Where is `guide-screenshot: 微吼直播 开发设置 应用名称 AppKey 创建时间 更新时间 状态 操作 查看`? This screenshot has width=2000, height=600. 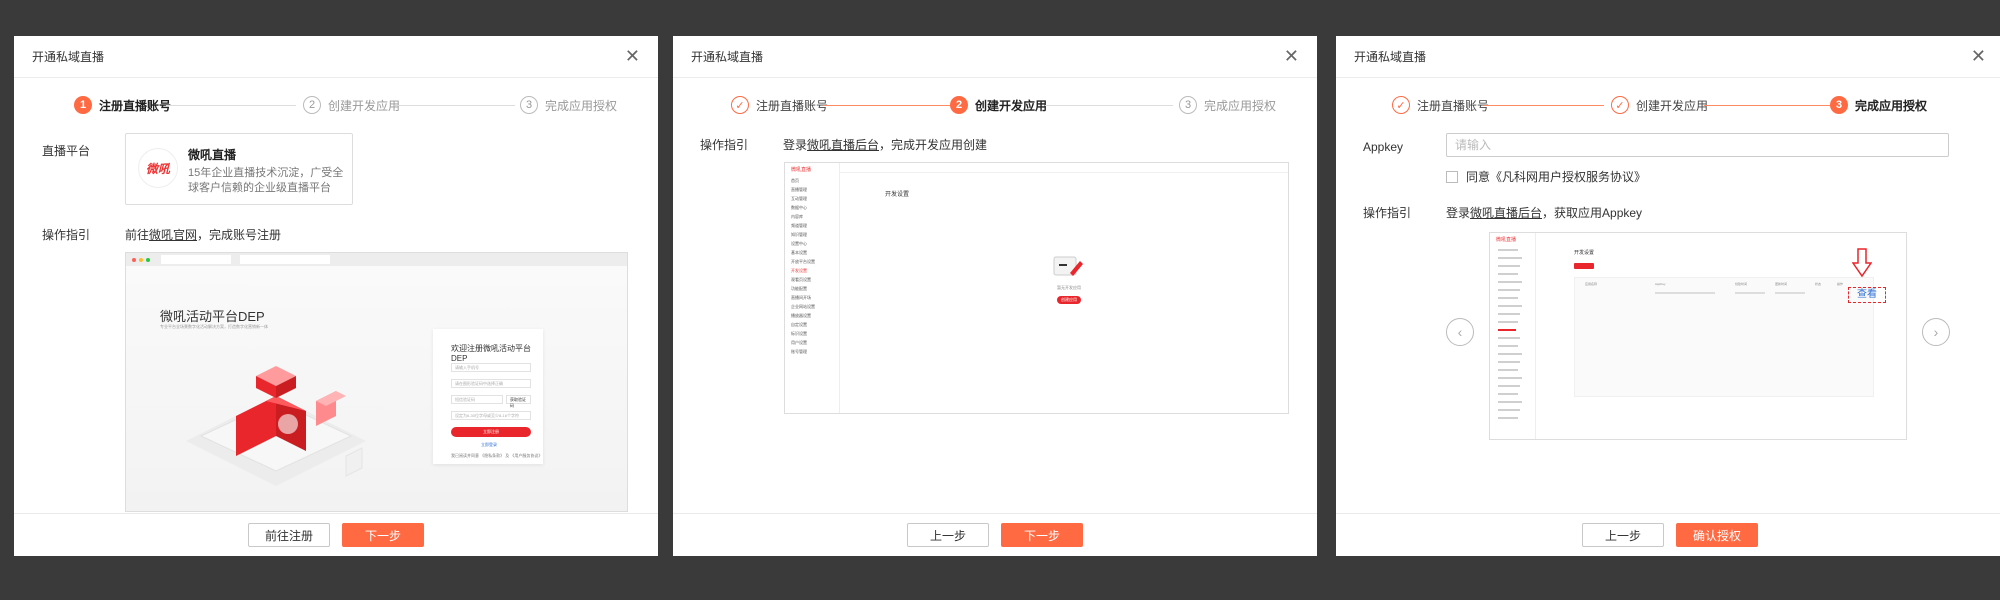
guide-screenshot: 微吼直播 开发设置 应用名称 AppKey 创建时间 更新时间 状态 操作 查看 is located at coordinates (1698, 336).